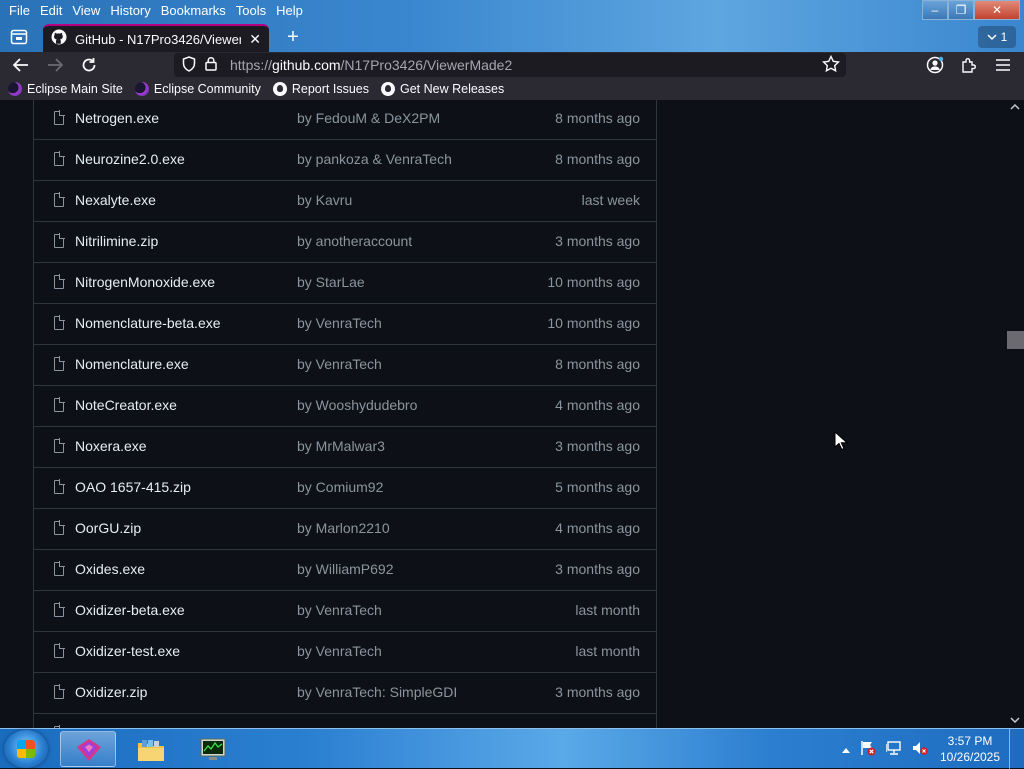 The image size is (1024, 769). I want to click on vertical-scrollbar, so click(1015, 414).